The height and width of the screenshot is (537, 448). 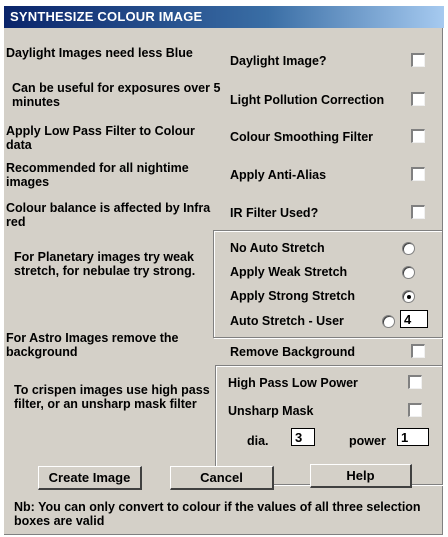 I want to click on anti-alias-checkbox, so click(x=418, y=174).